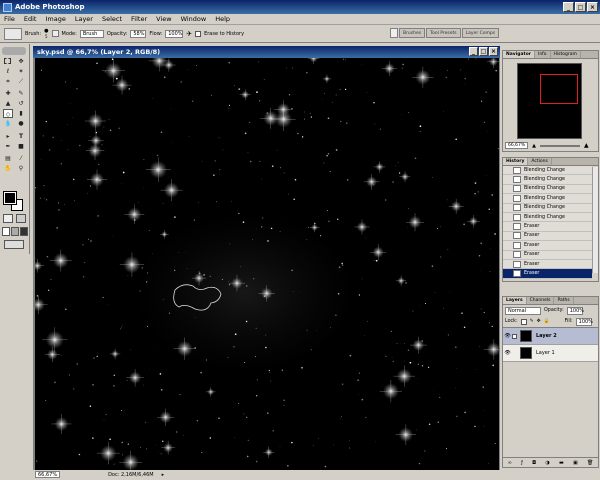 The width and height of the screenshot is (600, 480). What do you see at coordinates (21, 93) in the screenshot?
I see `brush-tool-icon: ✎` at bounding box center [21, 93].